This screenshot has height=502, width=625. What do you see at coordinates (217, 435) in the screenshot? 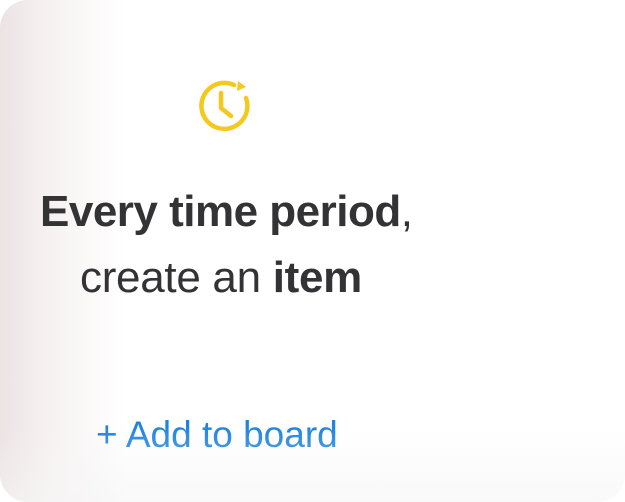
I see `add-to-board-button: + Add to board` at bounding box center [217, 435].